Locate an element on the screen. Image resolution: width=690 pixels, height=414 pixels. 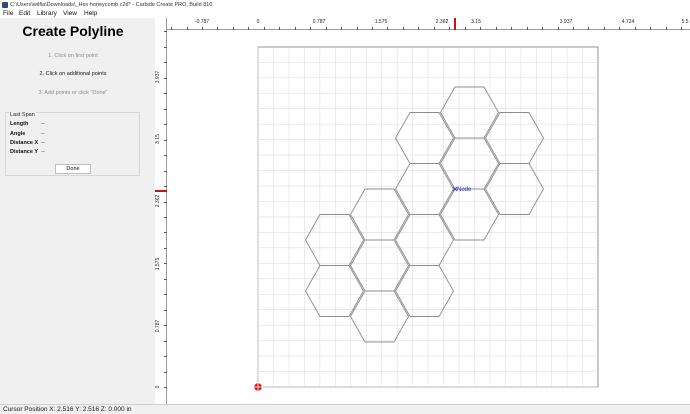
node-label: Node is located at coordinates (464, 190).